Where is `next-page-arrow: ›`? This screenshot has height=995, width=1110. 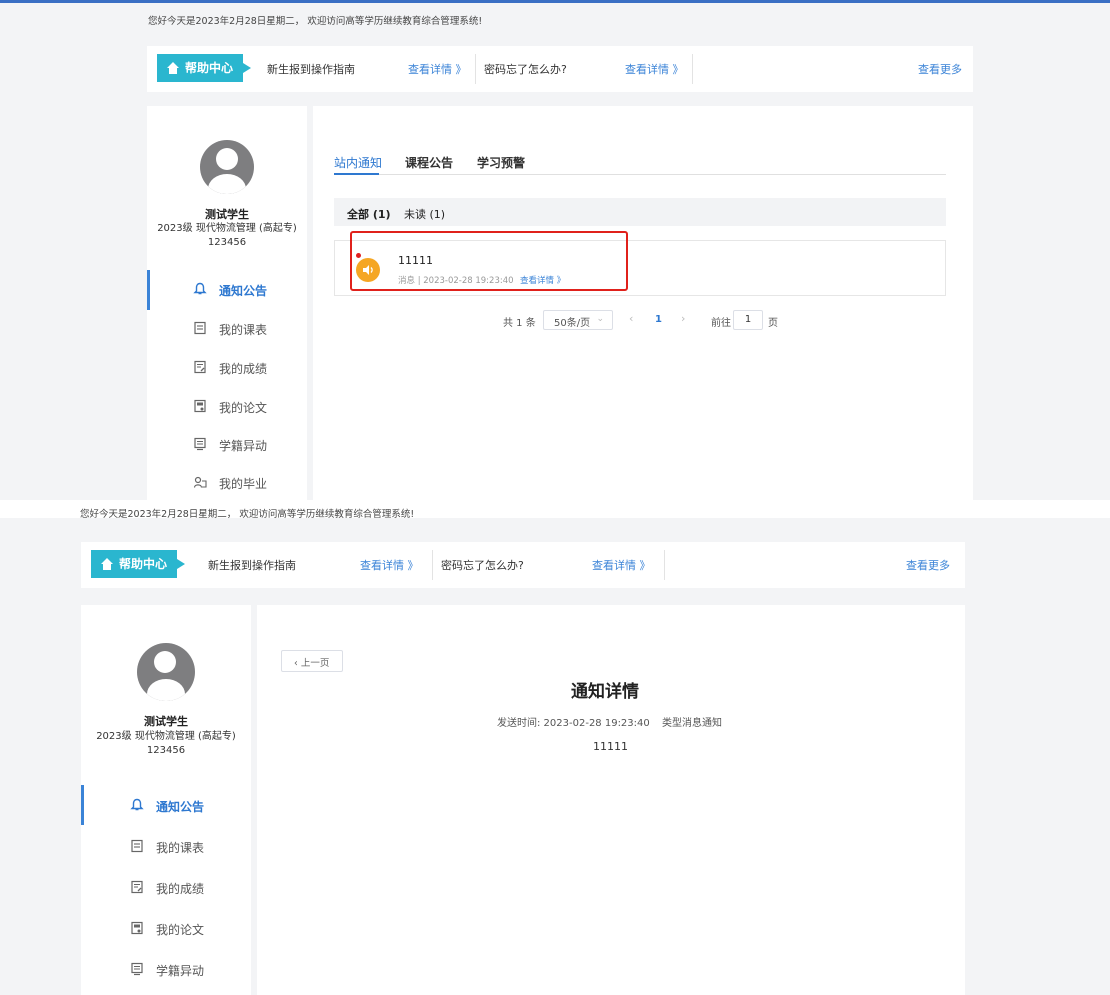 next-page-arrow: › is located at coordinates (683, 318).